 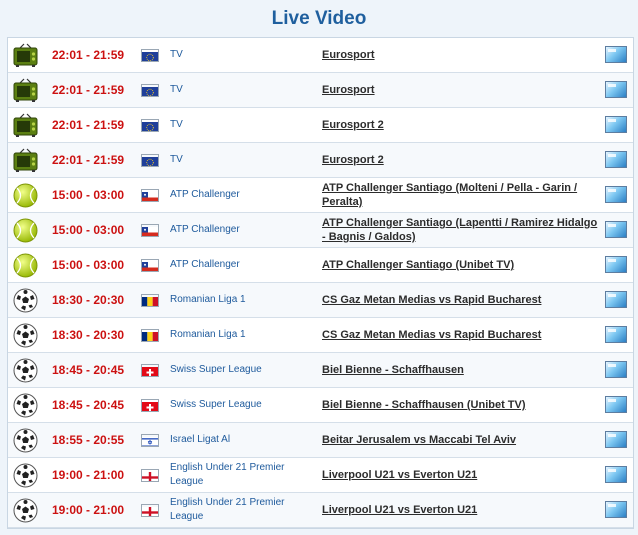 What do you see at coordinates (150, 440) in the screenshot?
I see `israel-flag-icon` at bounding box center [150, 440].